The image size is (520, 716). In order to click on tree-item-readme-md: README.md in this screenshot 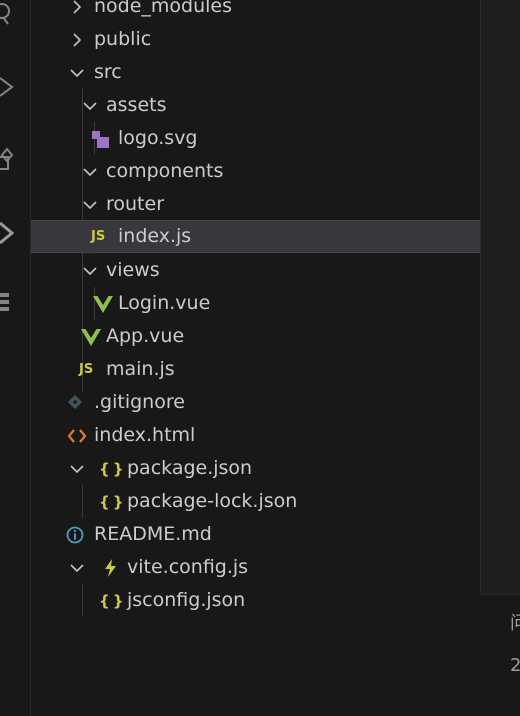, I will do `click(255, 534)`.